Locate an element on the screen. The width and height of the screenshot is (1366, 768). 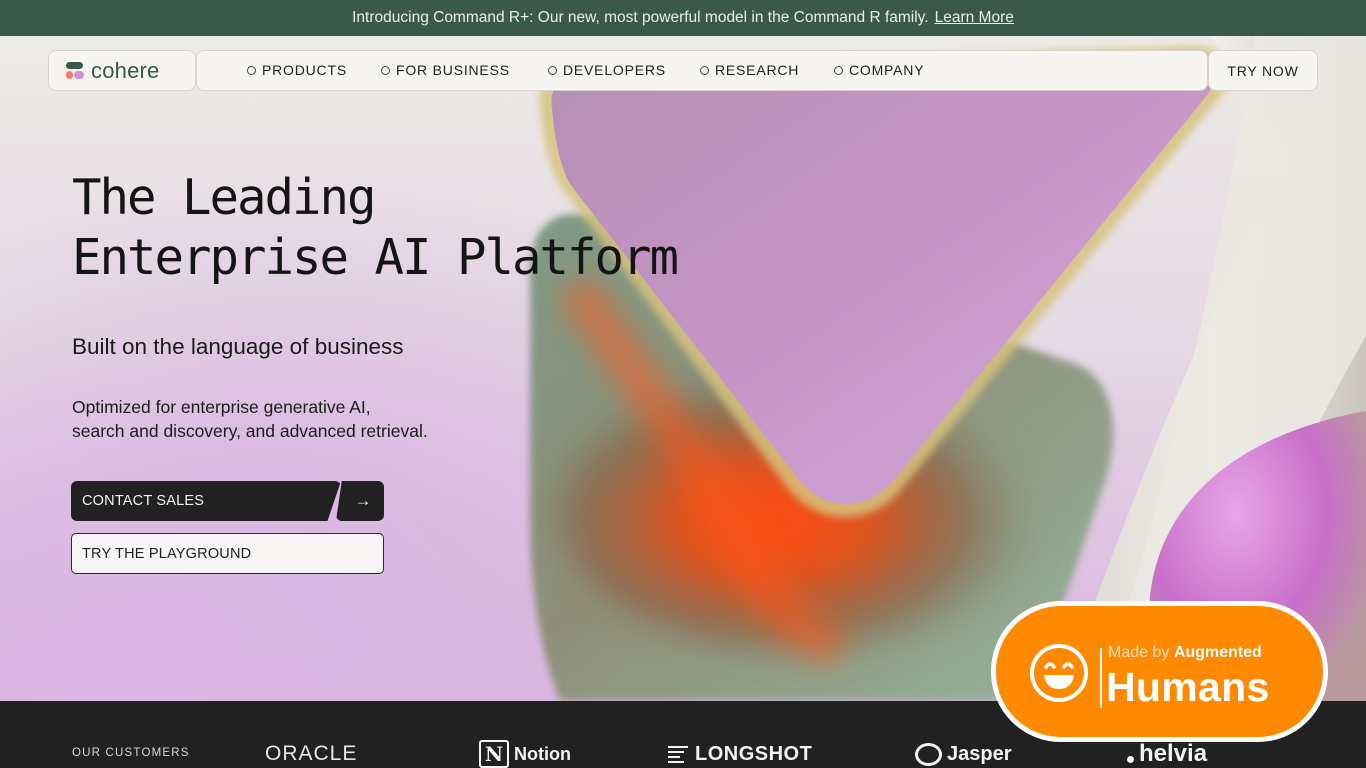
nav-item-company: COMPANY is located at coordinates (879, 70).